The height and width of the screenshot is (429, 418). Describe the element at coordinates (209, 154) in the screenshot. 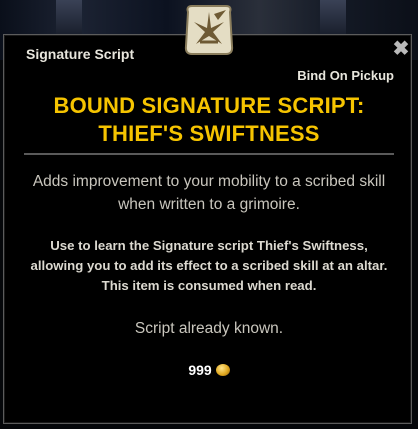

I see `title-divider` at that location.